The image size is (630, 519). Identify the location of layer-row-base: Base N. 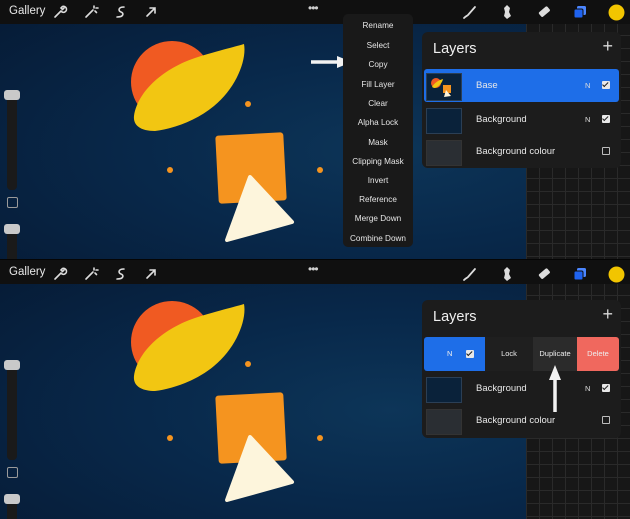
(521, 85).